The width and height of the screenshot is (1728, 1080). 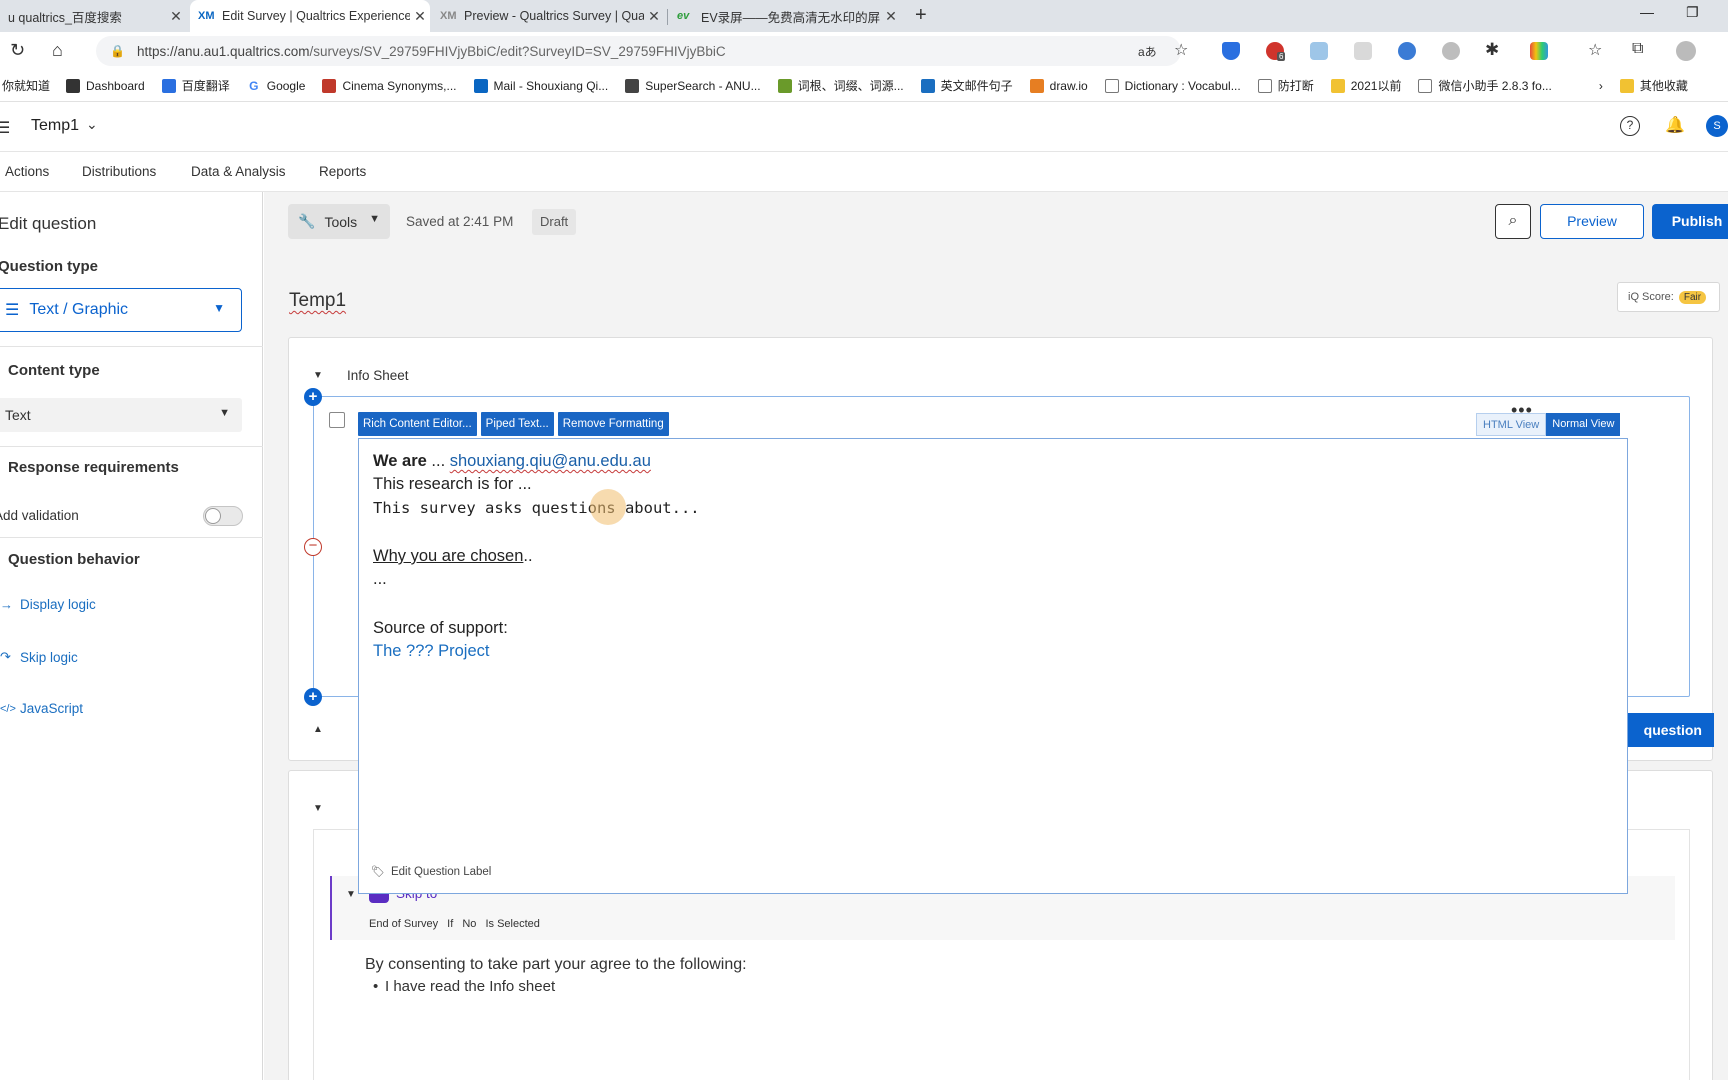 What do you see at coordinates (206, 16) in the screenshot?
I see `qualtrics-xm-icon: XM` at bounding box center [206, 16].